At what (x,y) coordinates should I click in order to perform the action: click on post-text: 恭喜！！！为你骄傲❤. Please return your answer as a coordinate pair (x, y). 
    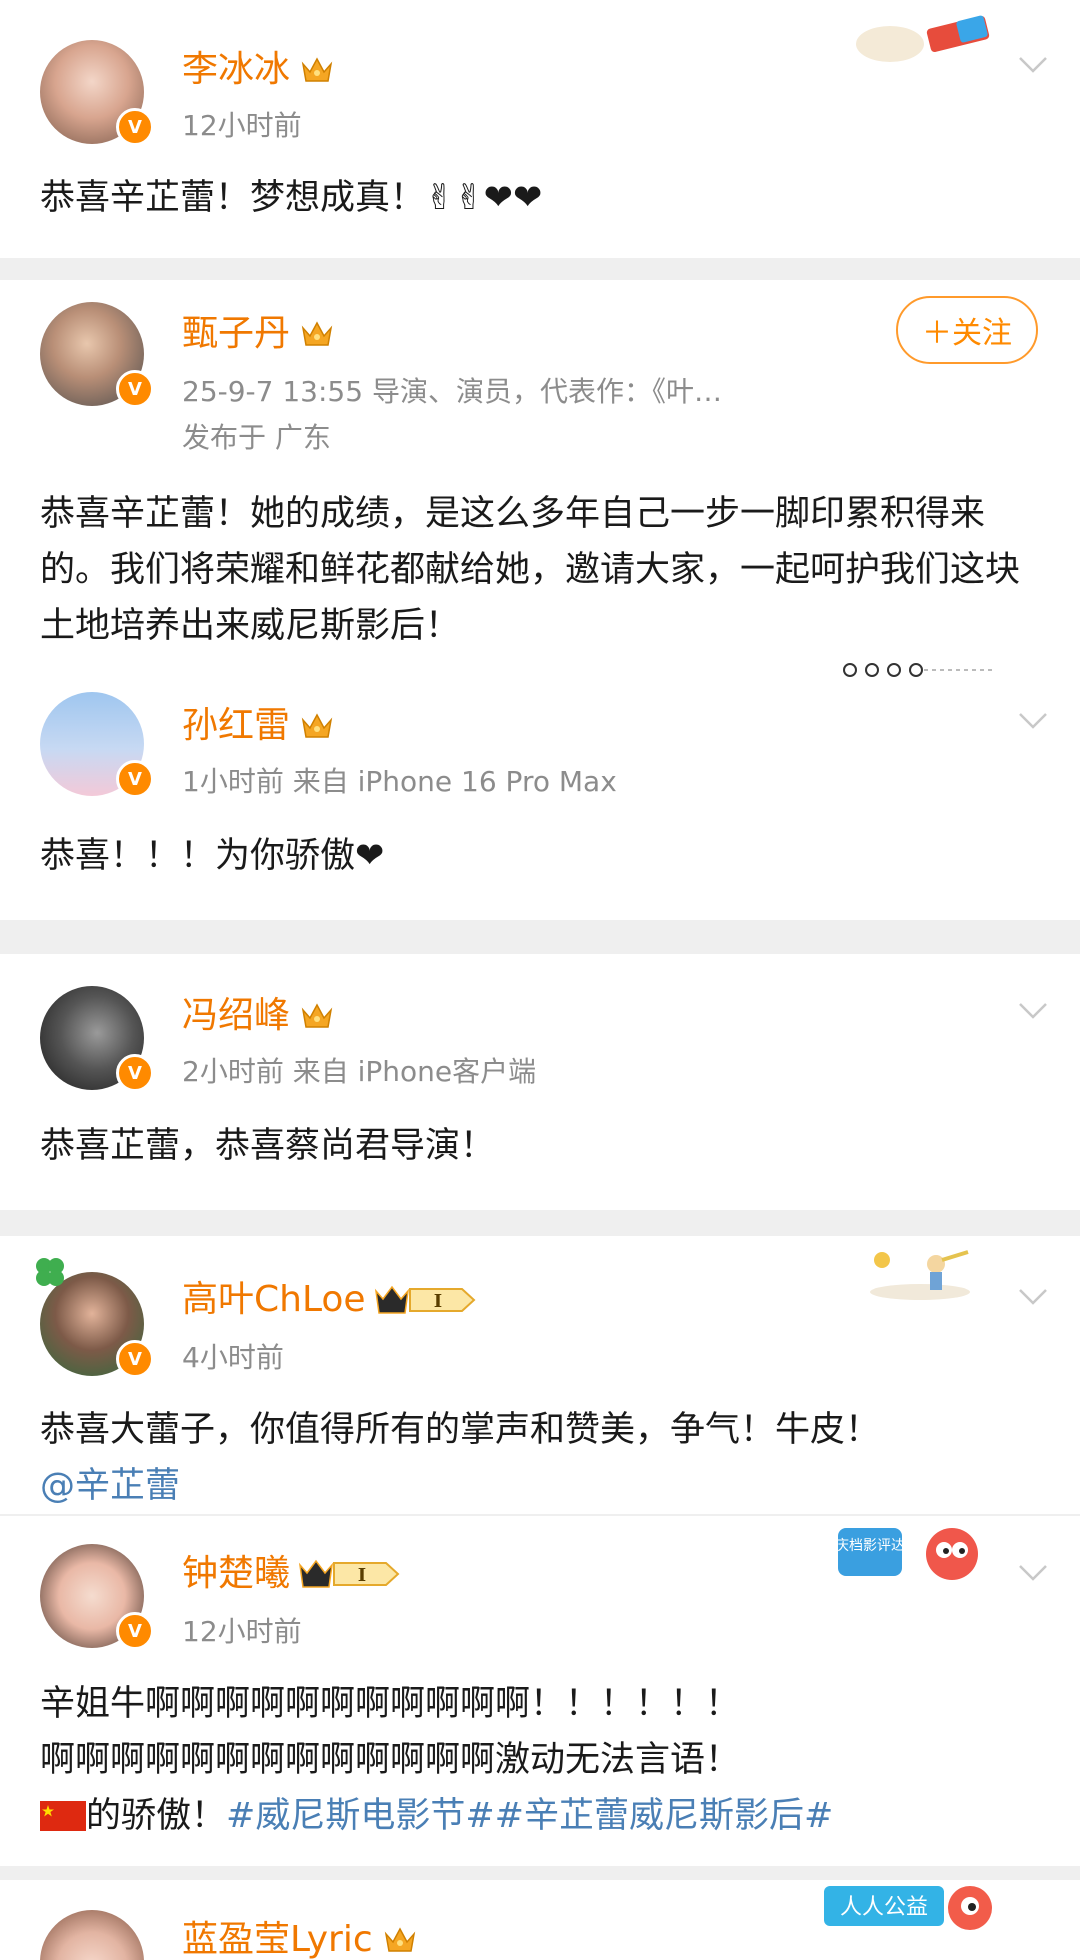
    Looking at the image, I should click on (212, 856).